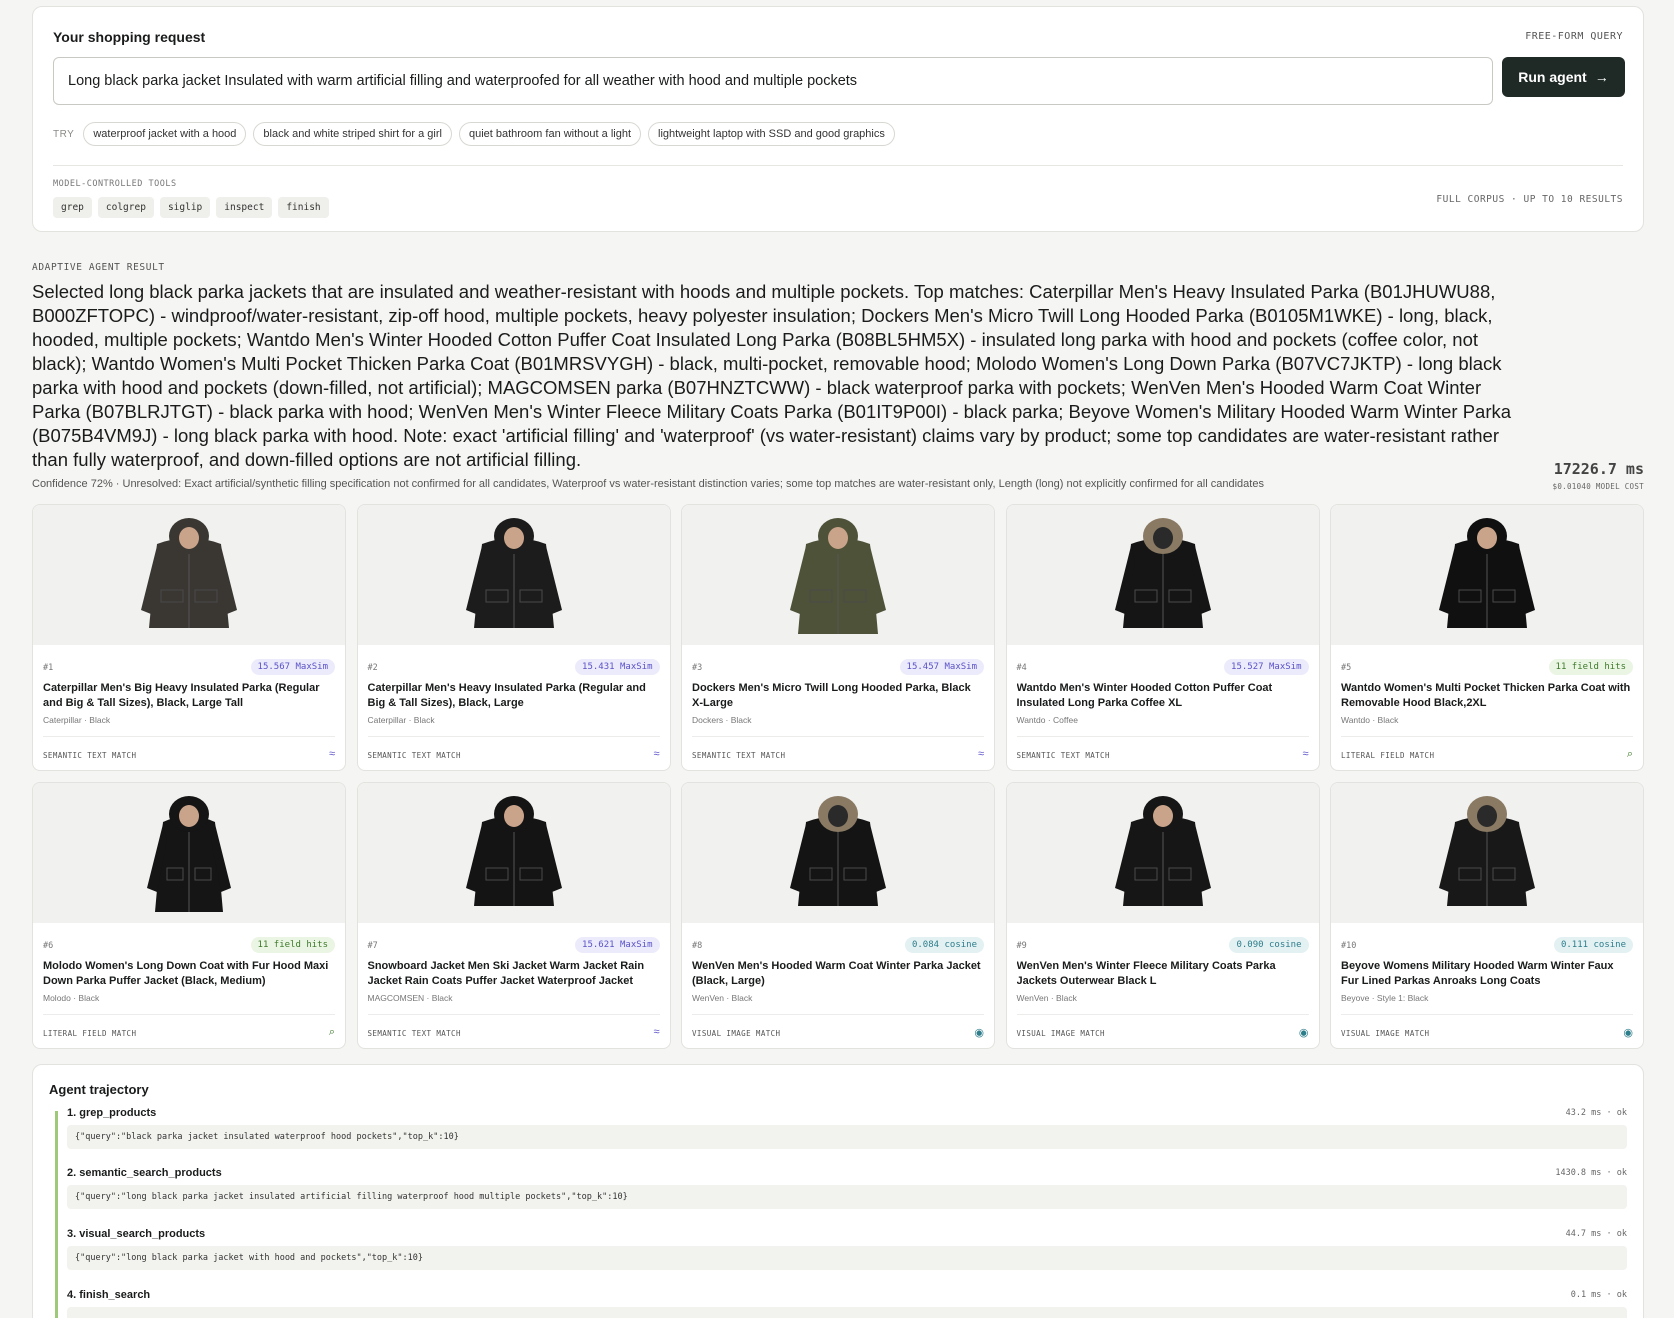 The width and height of the screenshot is (1674, 1318). I want to click on tools-label: MODEL-CONTROLLED TOOLS, so click(115, 184).